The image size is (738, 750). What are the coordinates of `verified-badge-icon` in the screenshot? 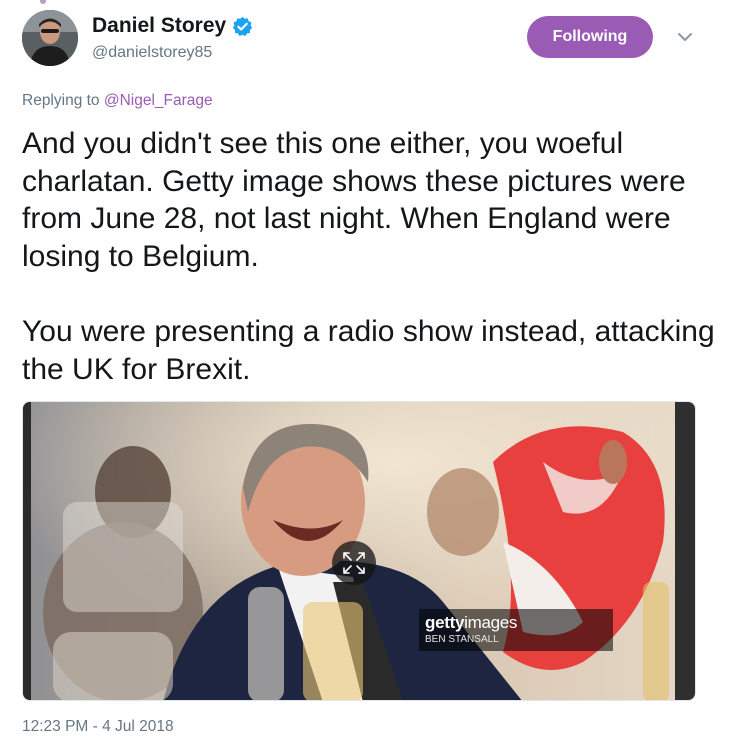 It's located at (242, 26).